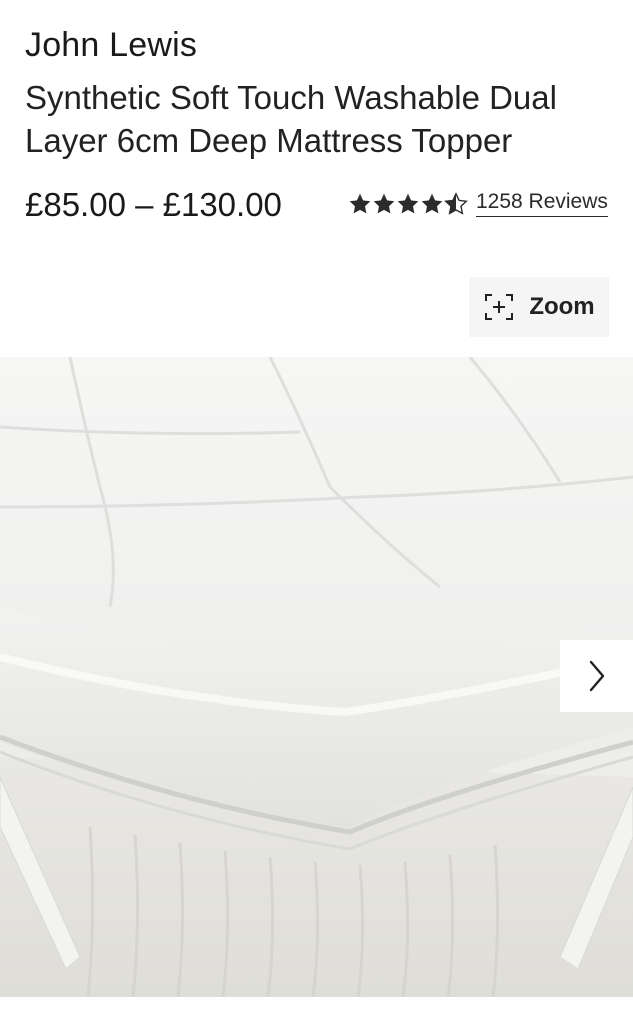 This screenshot has height=1024, width=633. I want to click on zoom-label: Zoom, so click(562, 306).